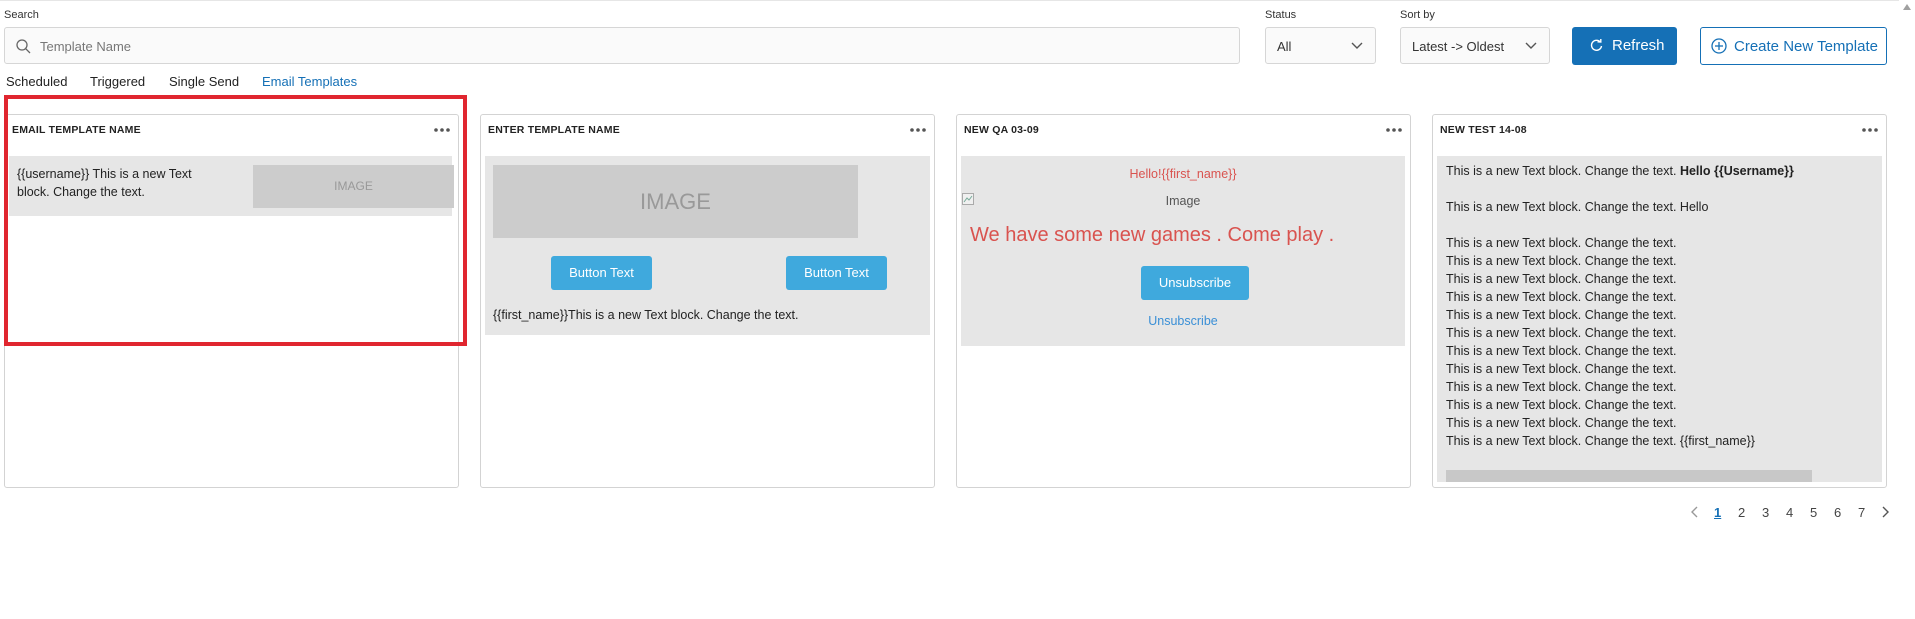 This screenshot has width=1915, height=619. Describe the element at coordinates (1886, 512) in the screenshot. I see `chevron-right-icon` at that location.